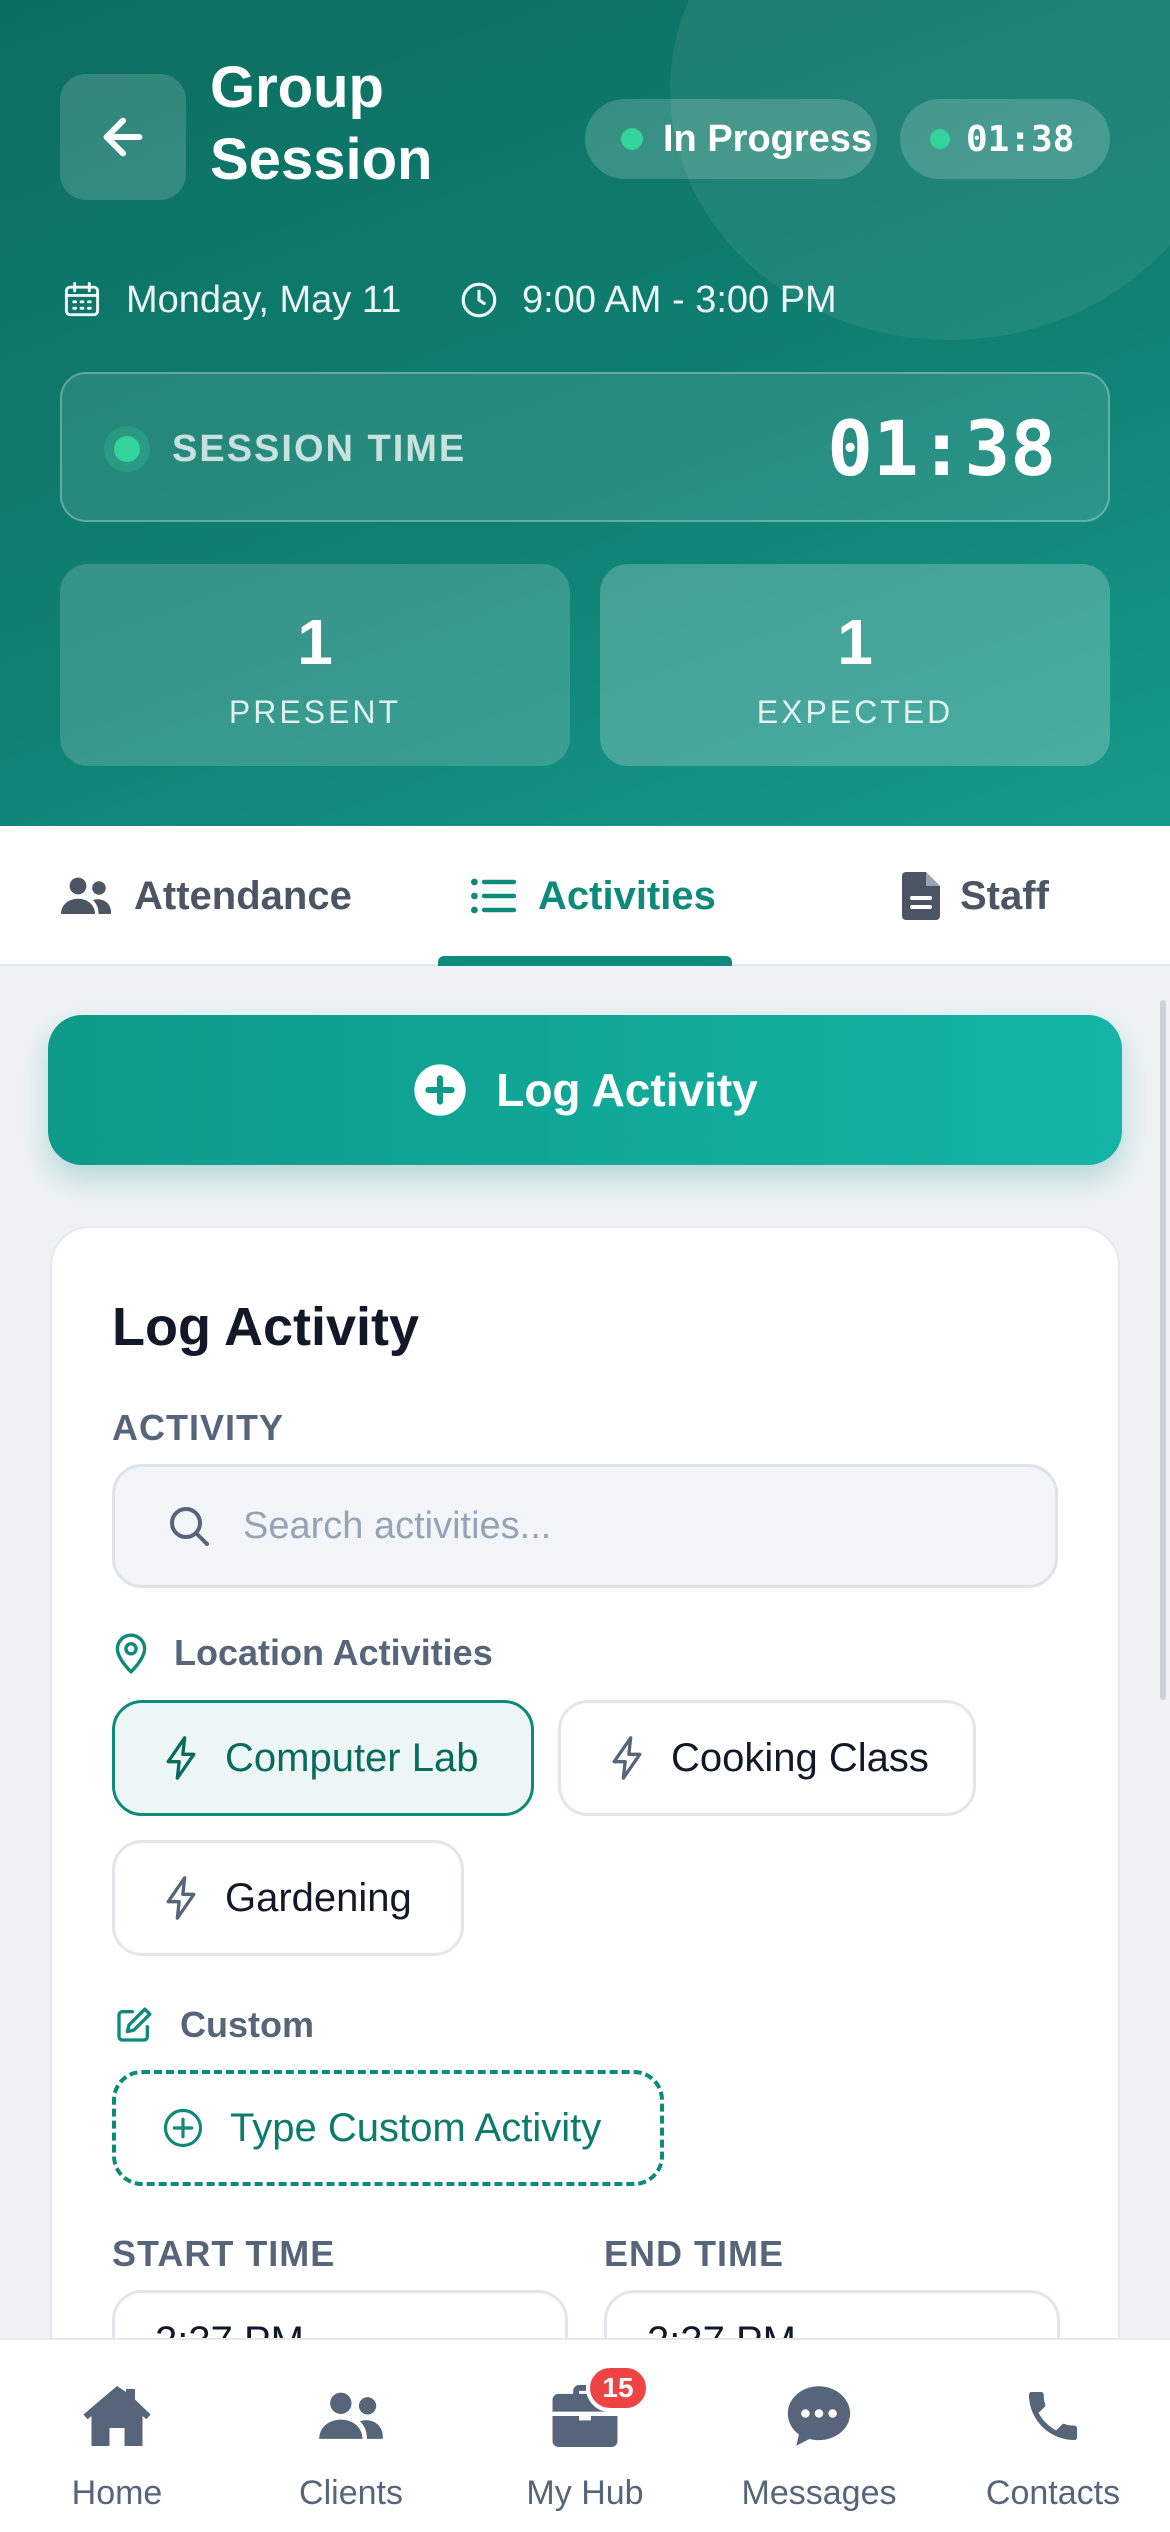 The width and height of the screenshot is (1170, 2532). I want to click on custom-activity-button-label: Type Custom Activity, so click(416, 2127).